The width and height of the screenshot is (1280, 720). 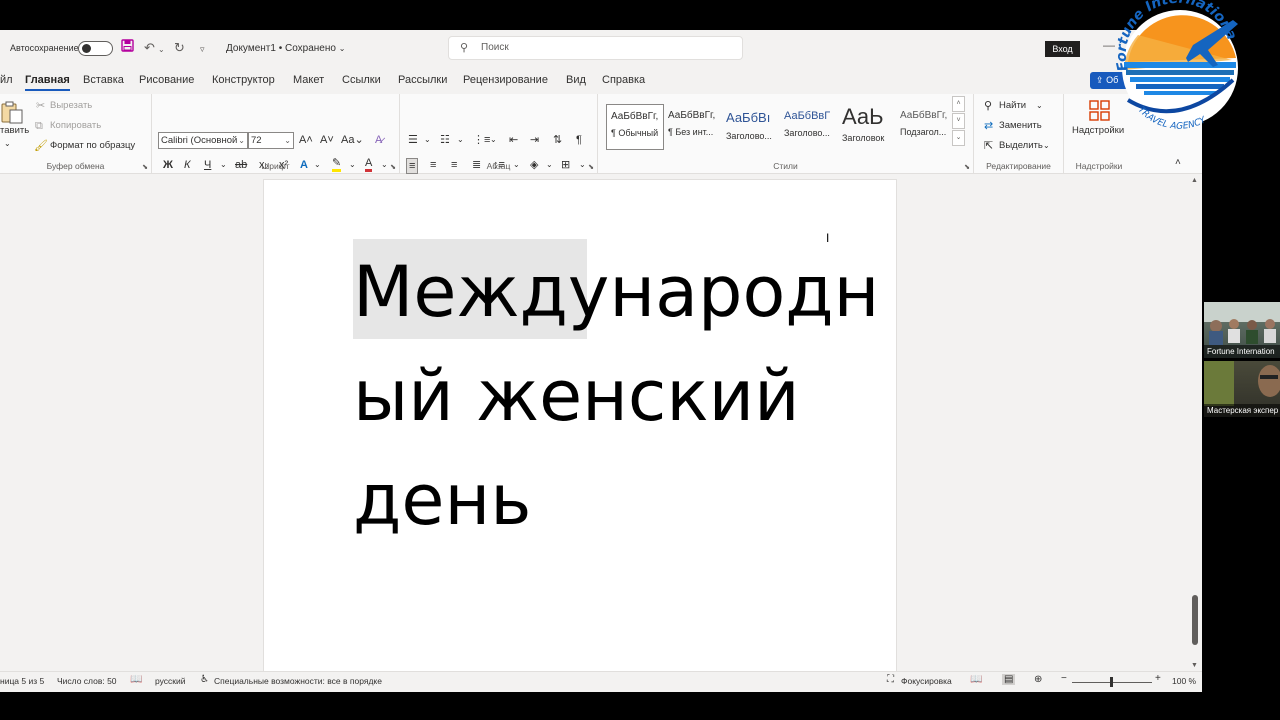 I want to click on decrease-indent-icon: ⇤, so click(x=513, y=140).